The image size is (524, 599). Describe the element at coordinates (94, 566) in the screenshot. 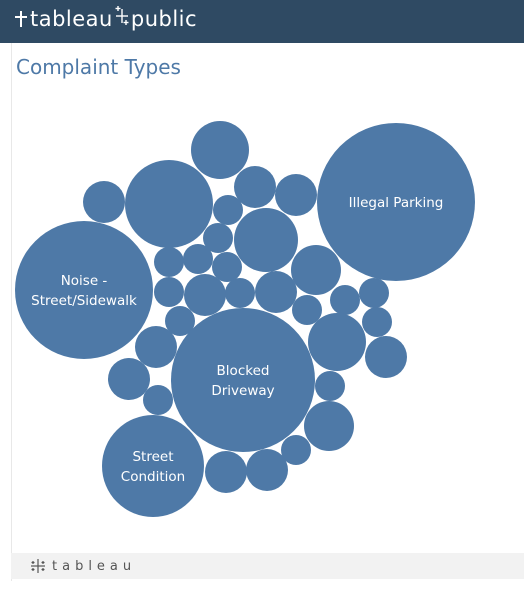

I see `footer-logo-text: tableau` at that location.